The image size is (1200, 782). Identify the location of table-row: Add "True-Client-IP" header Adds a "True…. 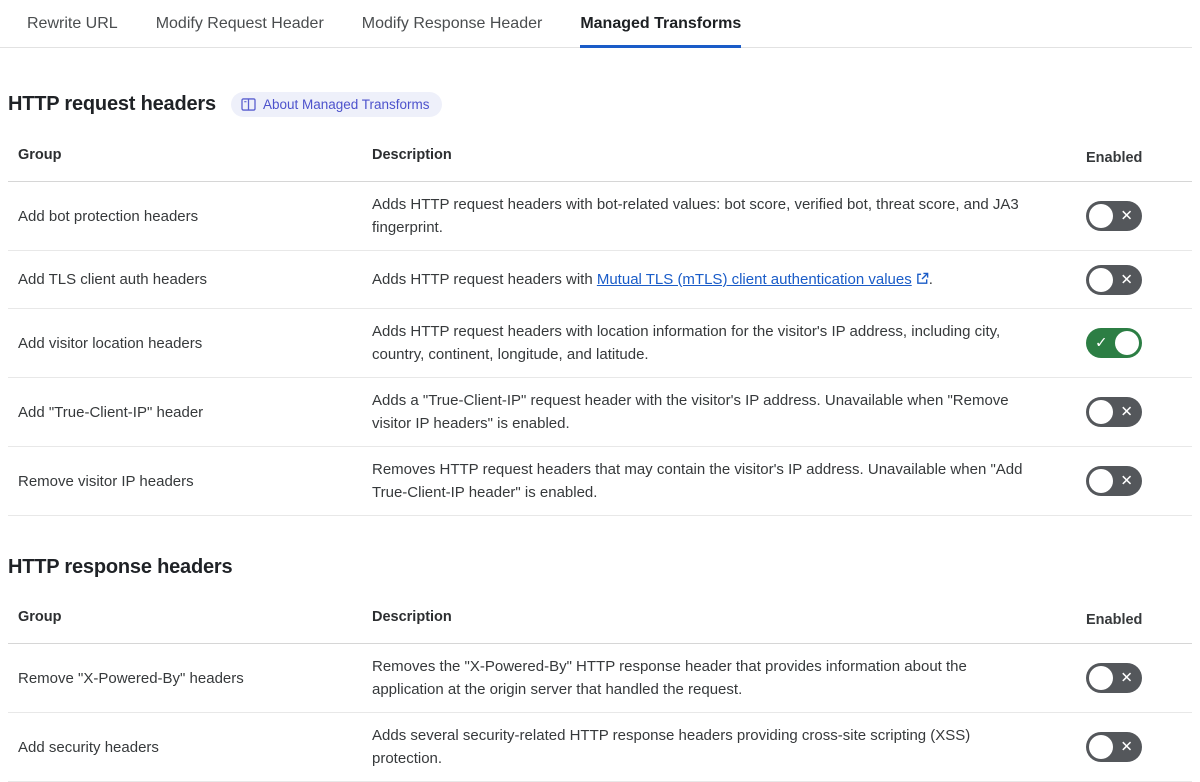
(600, 412).